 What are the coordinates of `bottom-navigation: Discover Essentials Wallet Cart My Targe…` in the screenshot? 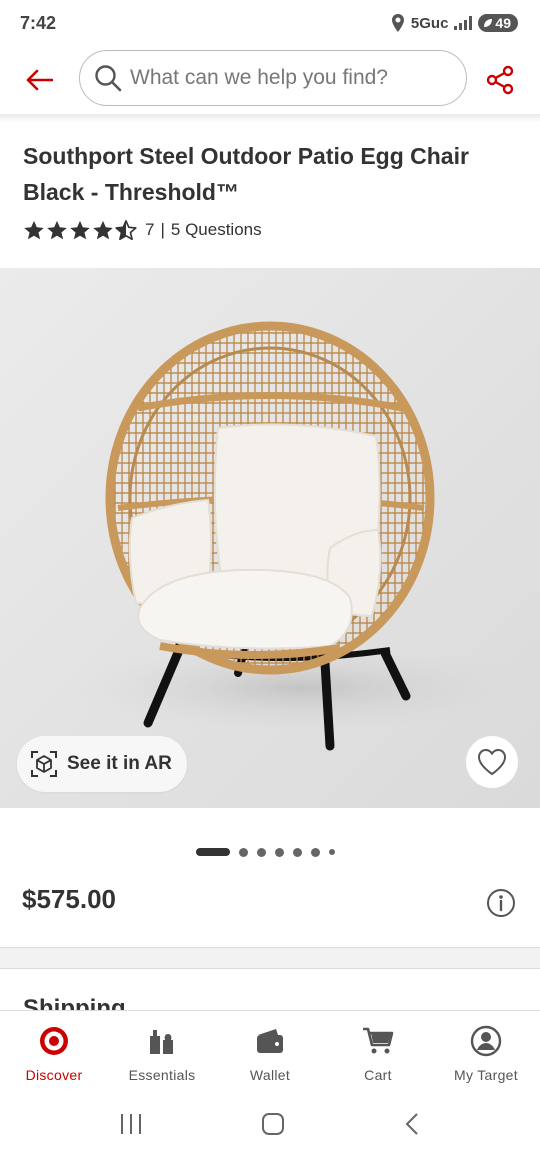 It's located at (270, 1052).